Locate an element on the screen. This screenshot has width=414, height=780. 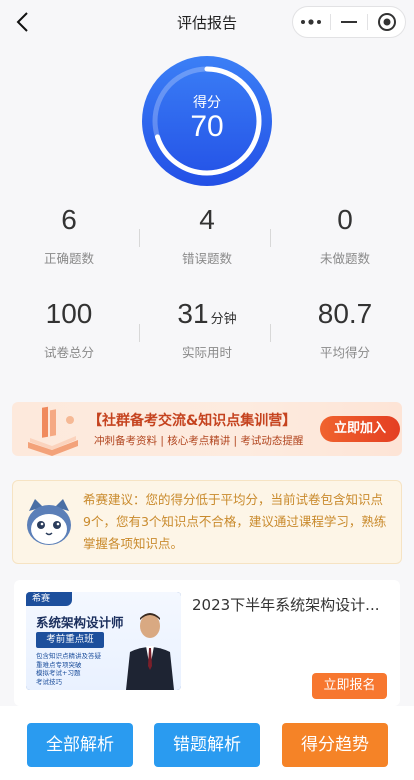
book-illustration-icon is located at coordinates (53, 431).